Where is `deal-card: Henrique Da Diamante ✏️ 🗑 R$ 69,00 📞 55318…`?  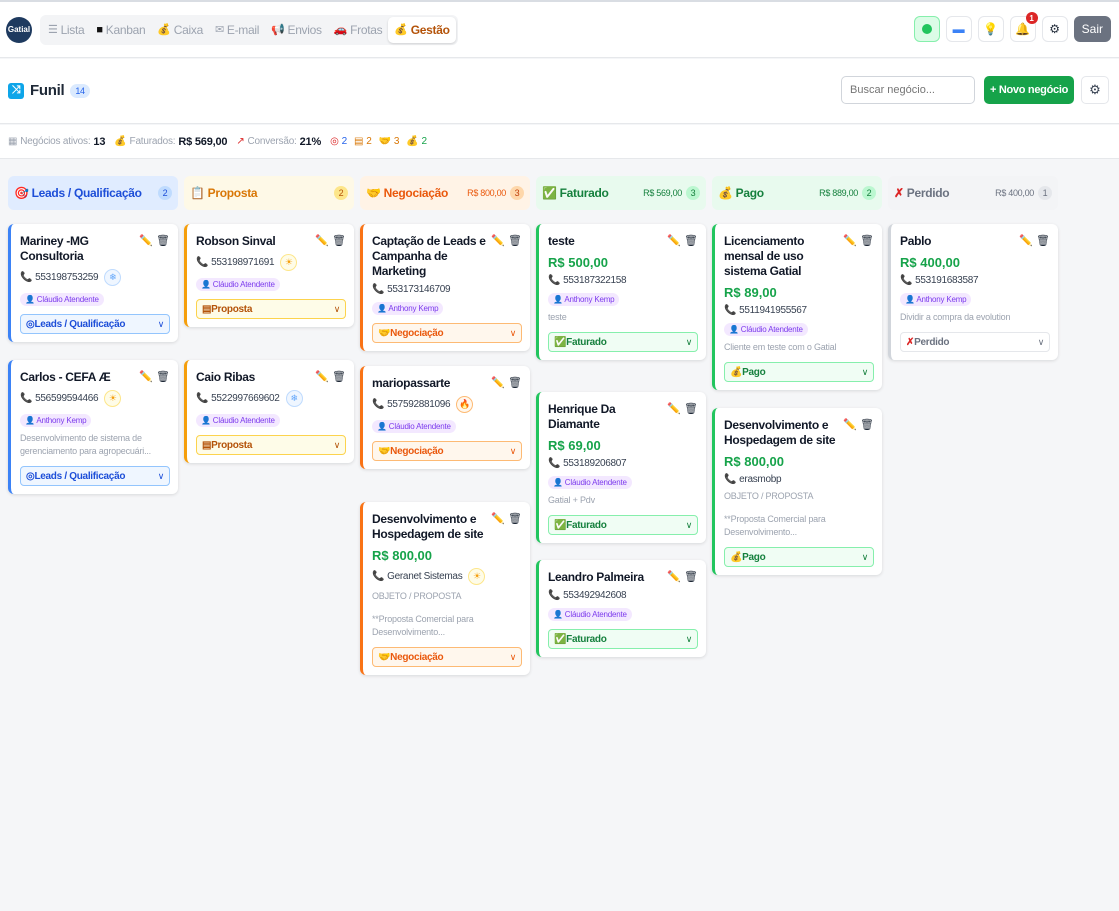 deal-card: Henrique Da Diamante ✏️ 🗑 R$ 69,00 📞 55318… is located at coordinates (621, 467).